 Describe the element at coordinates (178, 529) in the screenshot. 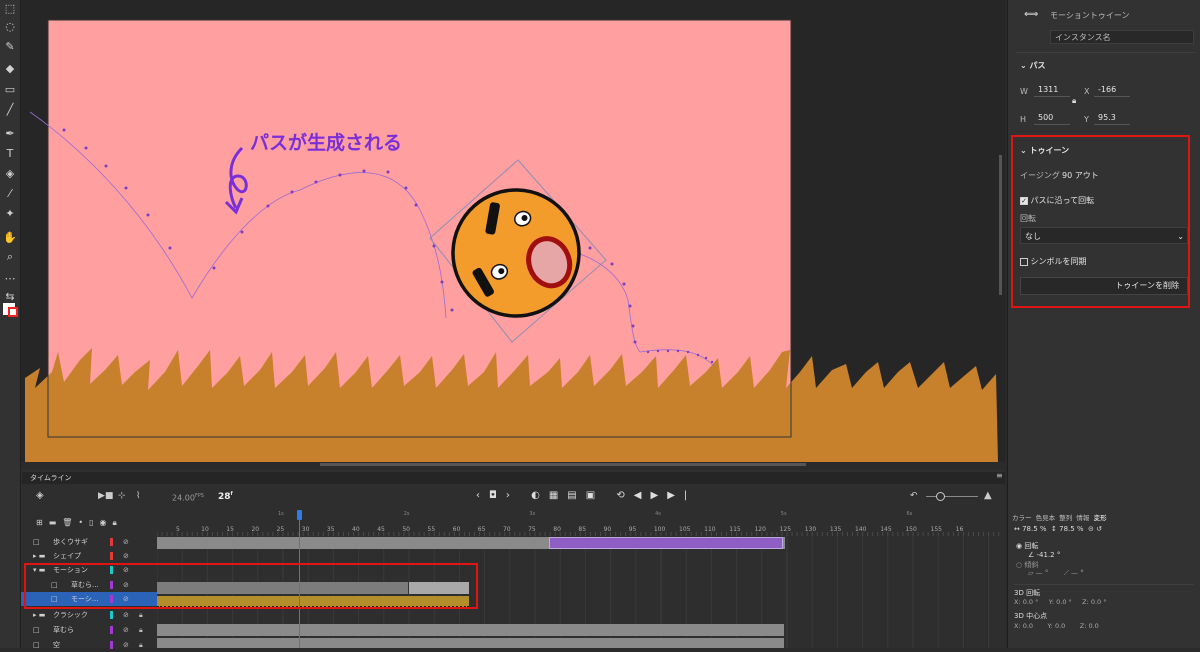

I see `frame-number: 5` at that location.